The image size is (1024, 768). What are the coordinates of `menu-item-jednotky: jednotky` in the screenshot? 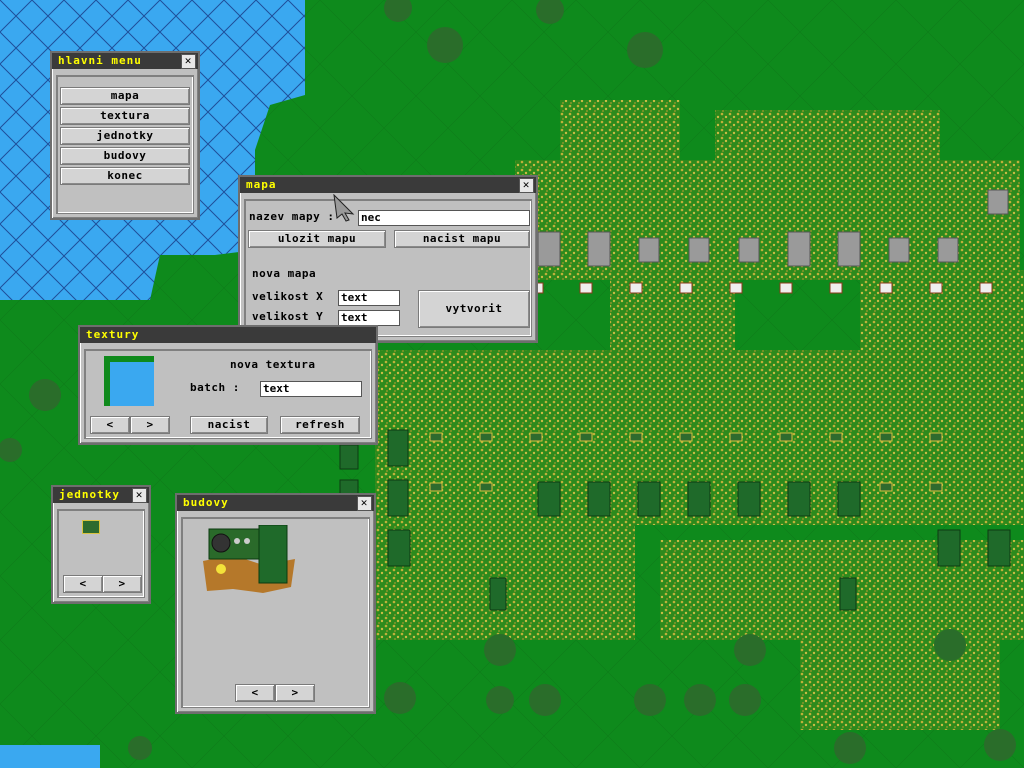 It's located at (125, 136).